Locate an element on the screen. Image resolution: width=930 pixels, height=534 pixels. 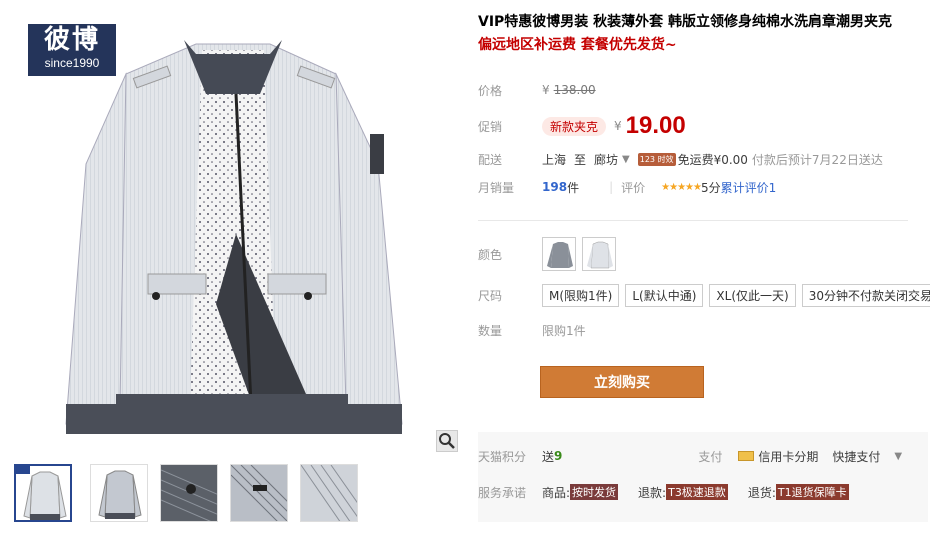
thumb-jacket-back is located at coordinates (119, 493).